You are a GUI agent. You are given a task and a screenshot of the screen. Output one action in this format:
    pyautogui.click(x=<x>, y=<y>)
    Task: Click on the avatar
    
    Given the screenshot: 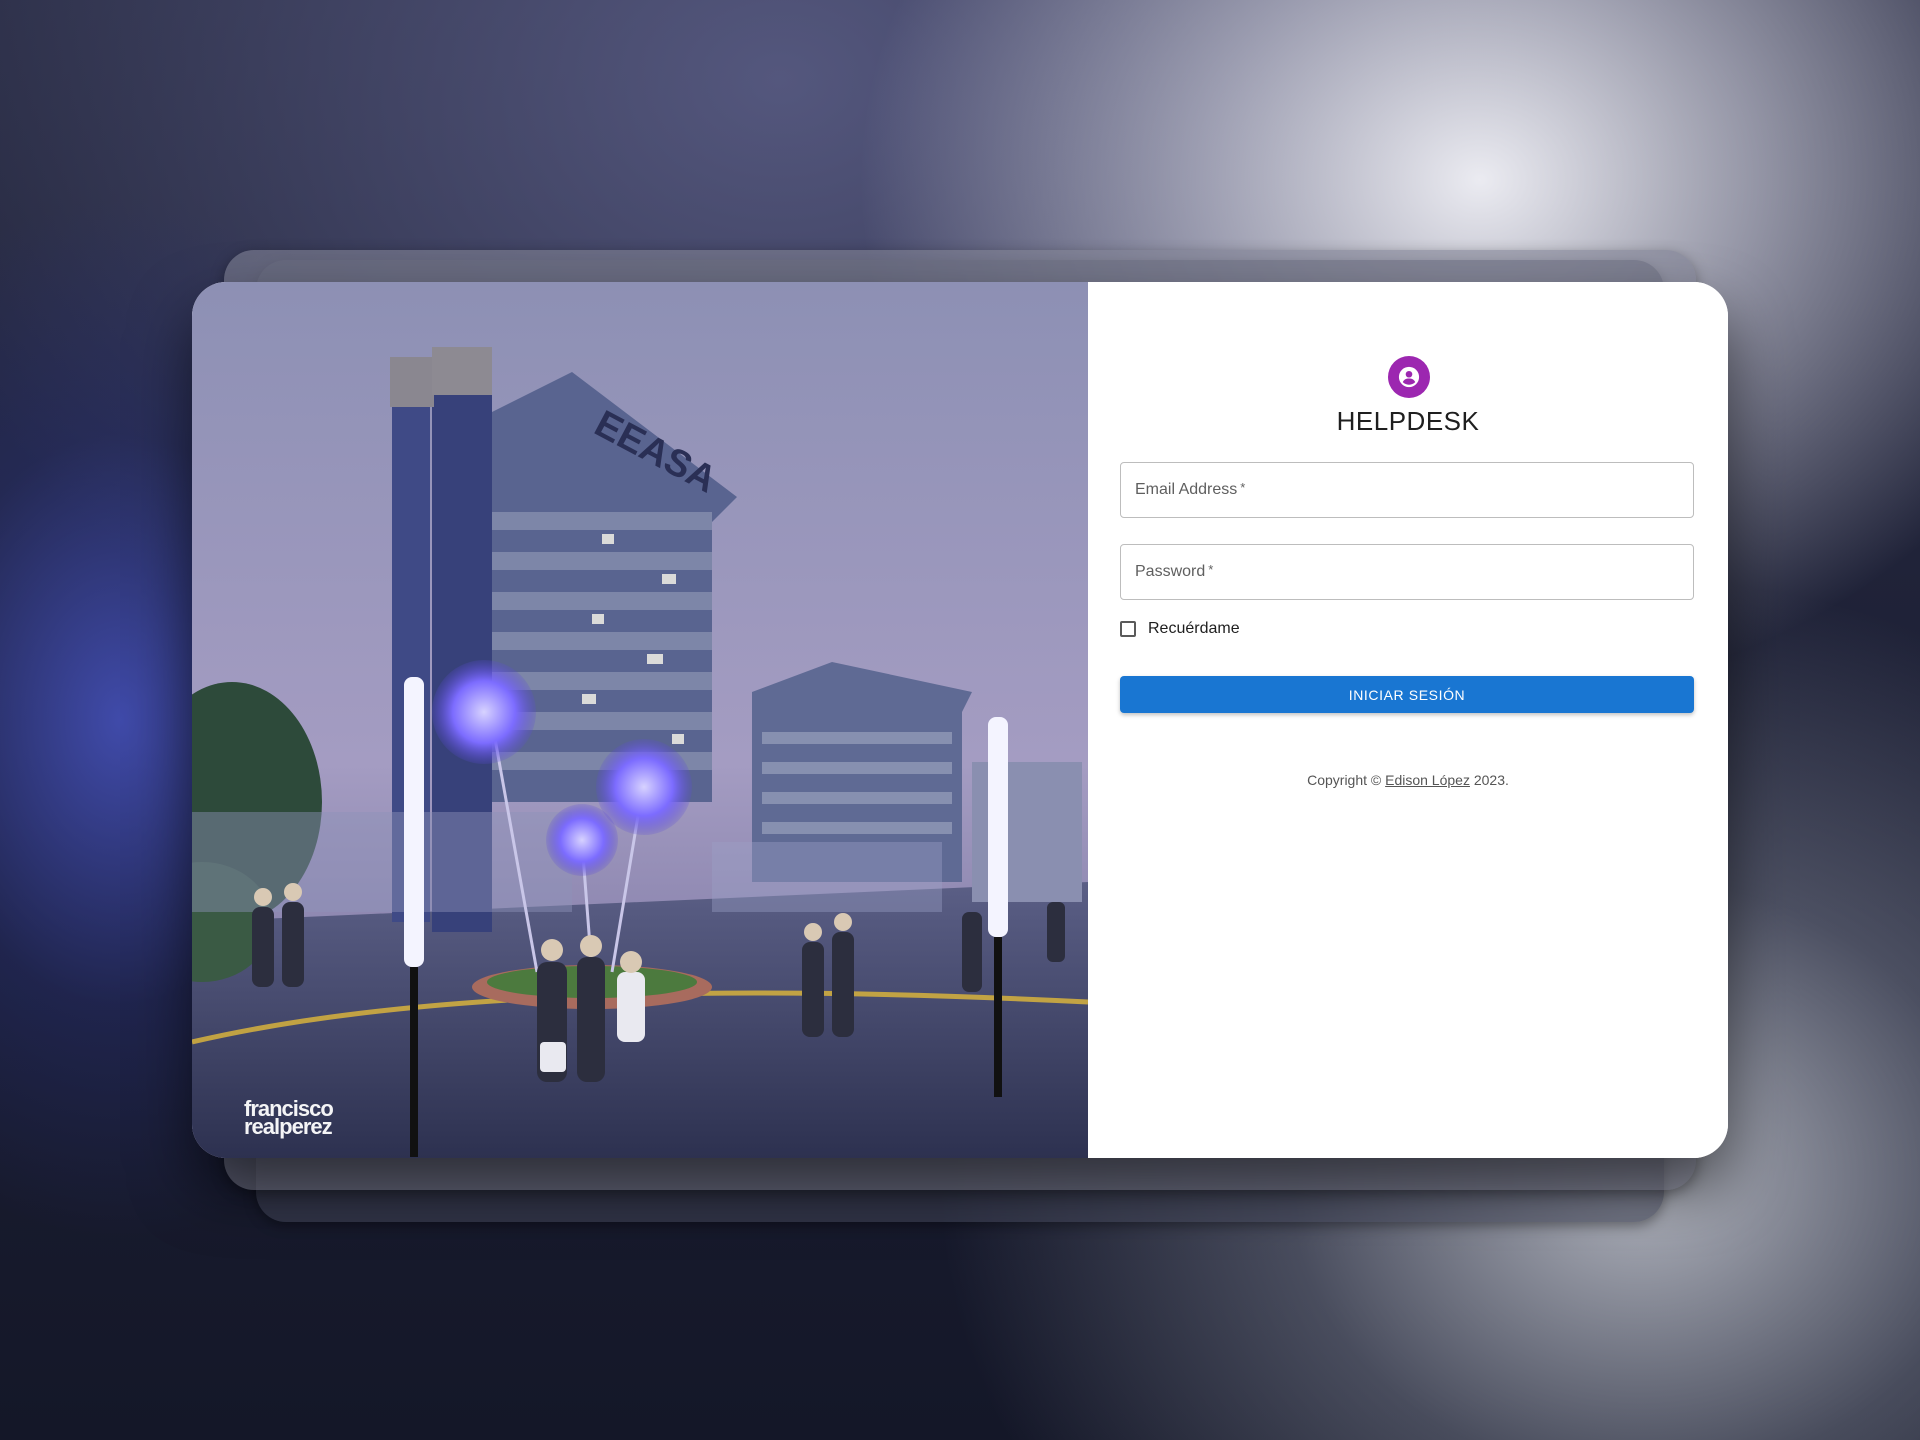 What is the action you would take?
    pyautogui.click(x=1409, y=377)
    